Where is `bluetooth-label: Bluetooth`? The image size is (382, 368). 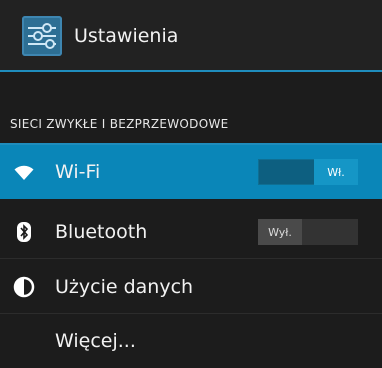 bluetooth-label: Bluetooth is located at coordinates (101, 232).